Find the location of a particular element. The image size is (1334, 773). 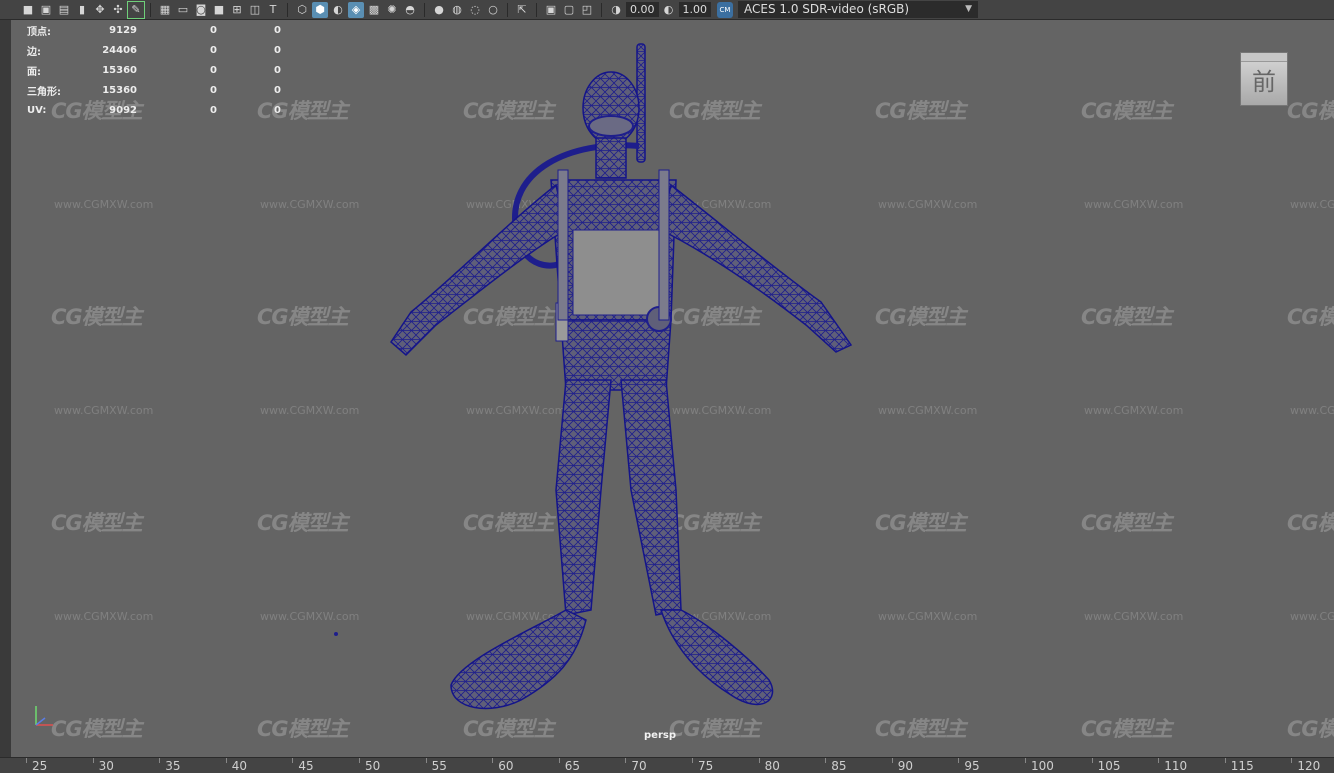

move-icon: ✣ is located at coordinates (118, 10).